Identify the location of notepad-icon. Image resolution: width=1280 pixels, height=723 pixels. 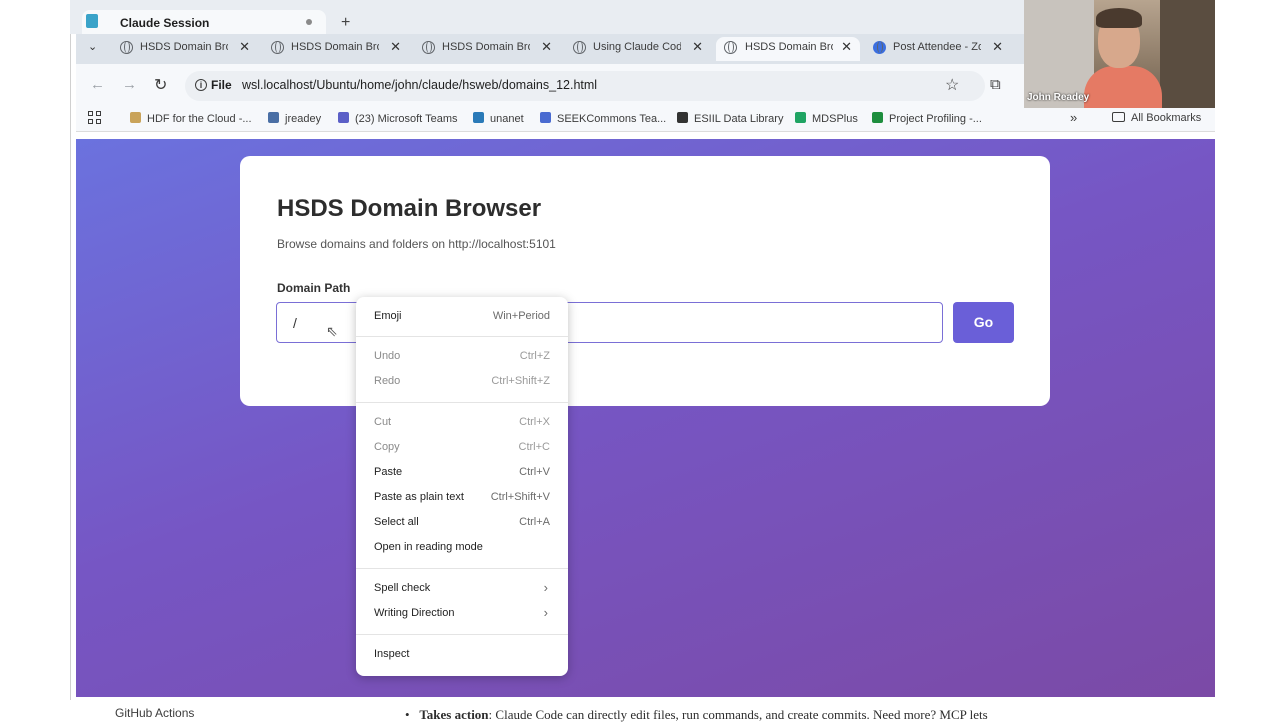
(92, 21).